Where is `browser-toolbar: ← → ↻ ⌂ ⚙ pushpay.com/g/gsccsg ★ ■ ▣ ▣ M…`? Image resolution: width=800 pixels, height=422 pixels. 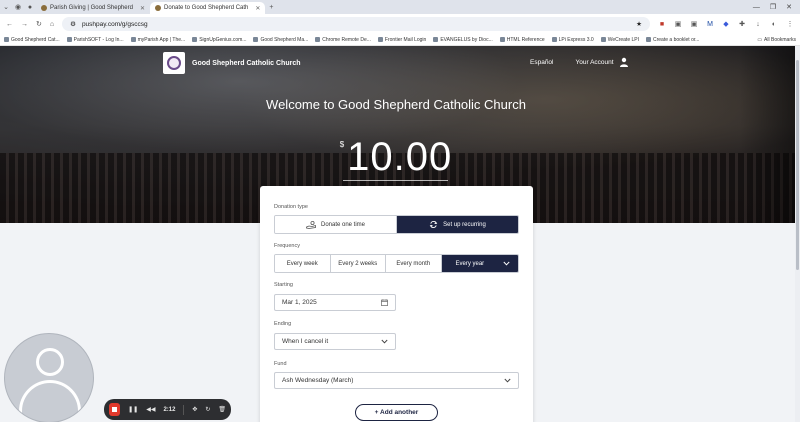
browser-toolbar: ← → ↻ ⌂ ⚙ pushpay.com/g/gsccsg ★ ■ ▣ ▣ M… is located at coordinates (400, 24).